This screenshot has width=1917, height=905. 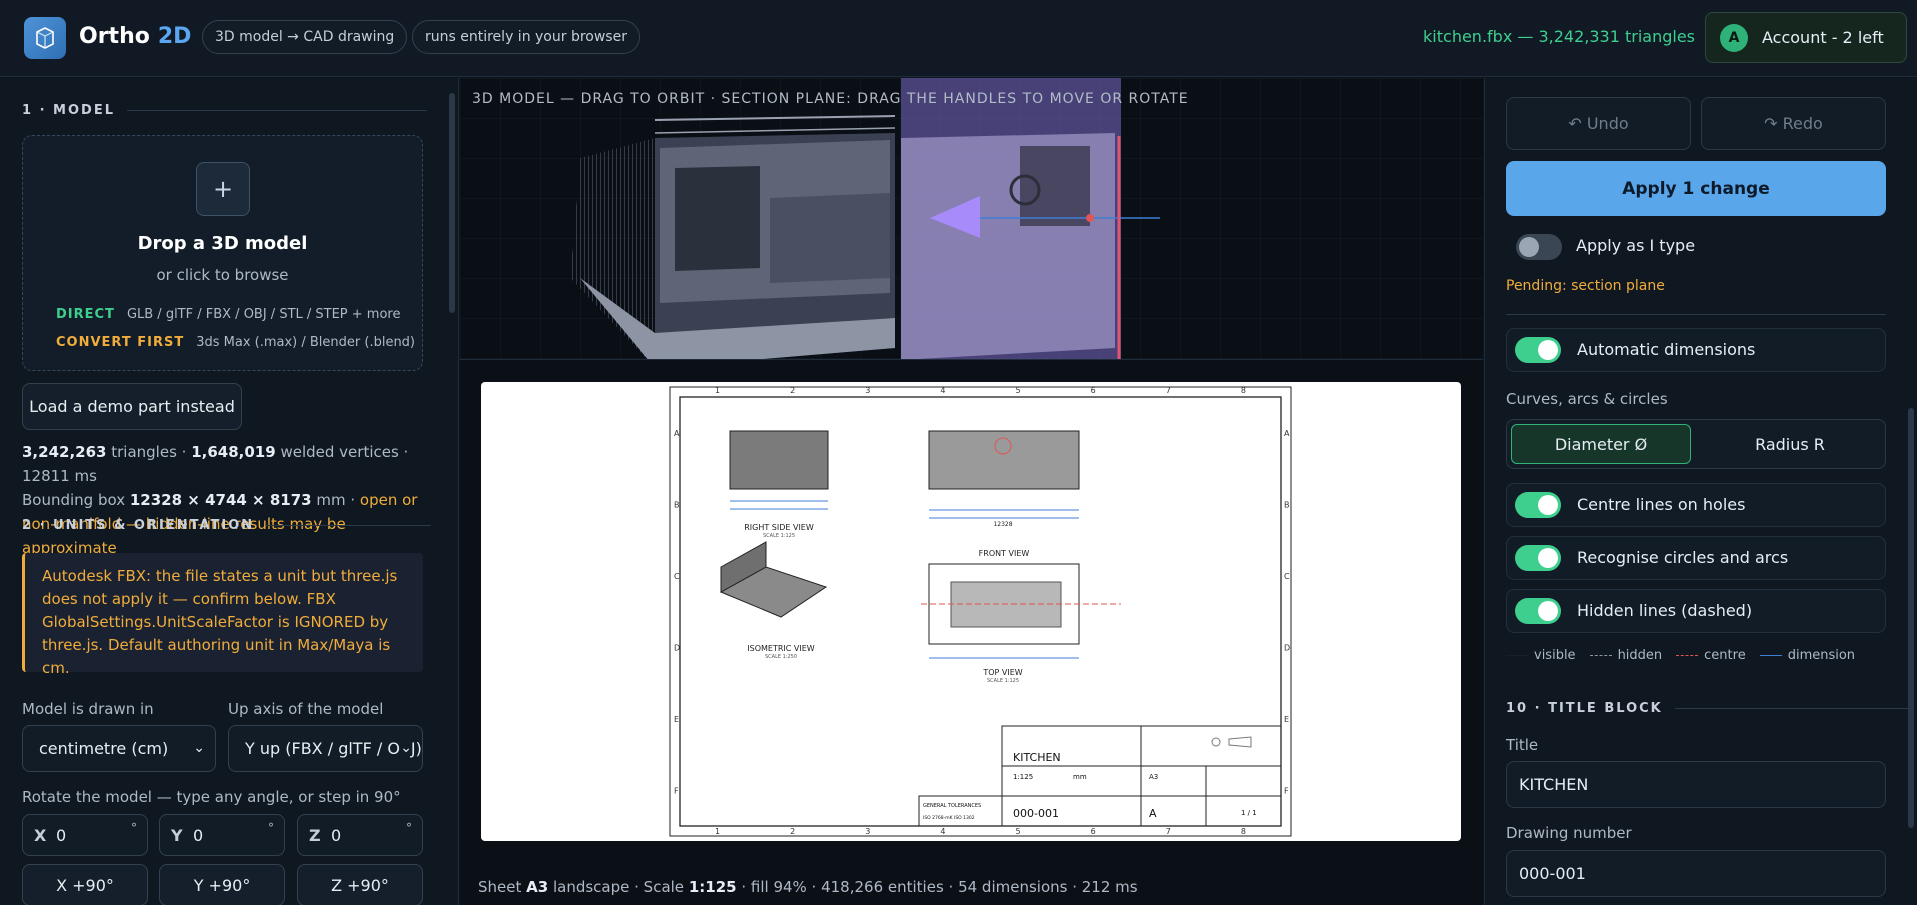 I want to click on column-label: 8, so click(x=1243, y=831).